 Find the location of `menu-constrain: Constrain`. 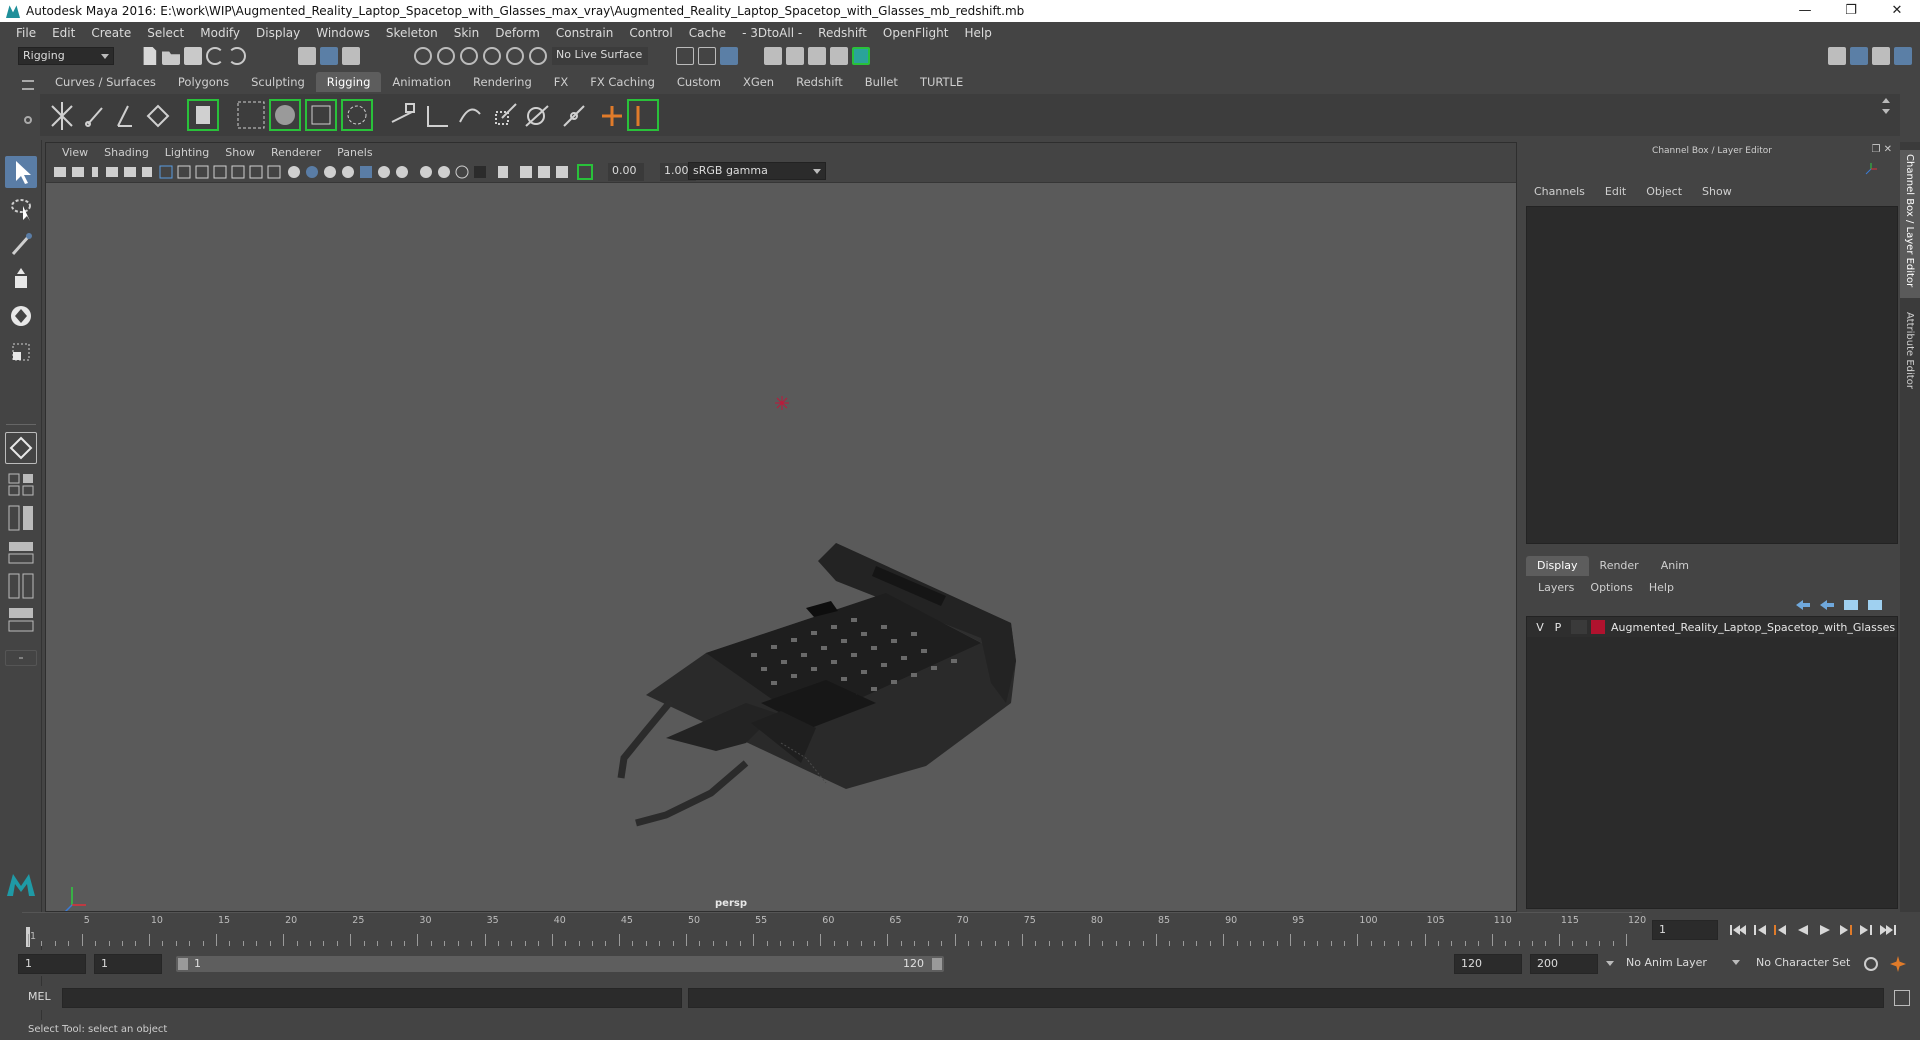

menu-constrain: Constrain is located at coordinates (585, 33).